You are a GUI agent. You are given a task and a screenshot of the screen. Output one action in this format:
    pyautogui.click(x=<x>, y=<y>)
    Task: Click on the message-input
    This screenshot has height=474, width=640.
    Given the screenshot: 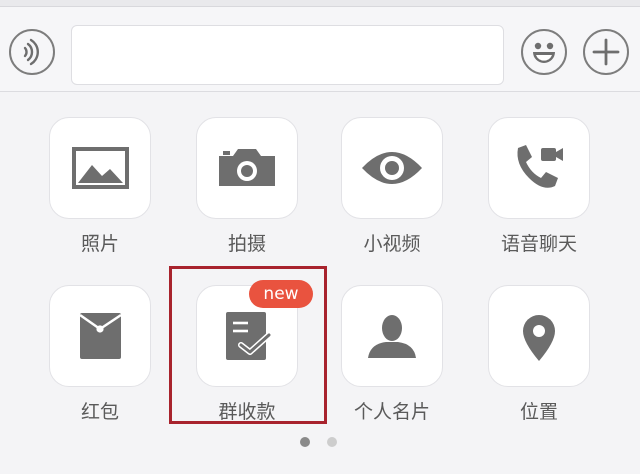 What is the action you would take?
    pyautogui.click(x=287, y=55)
    